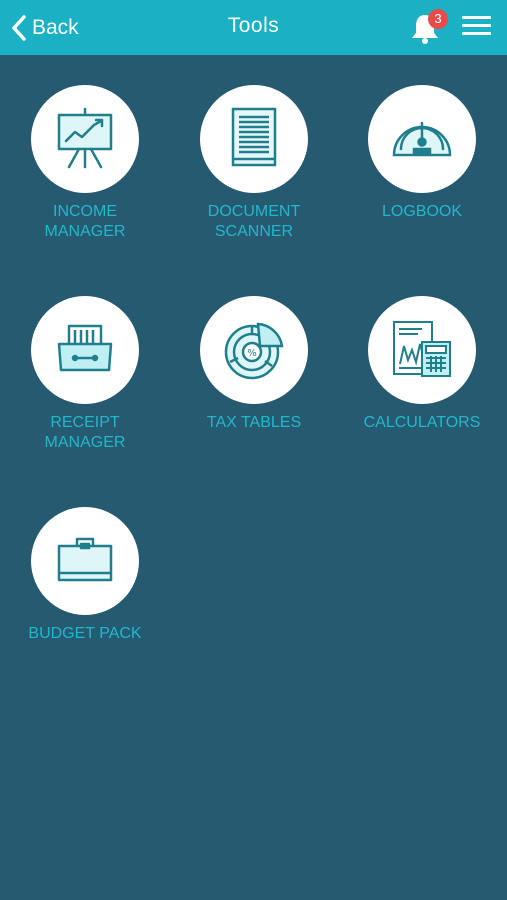 The image size is (507, 900). I want to click on calculator-icon, so click(422, 349).